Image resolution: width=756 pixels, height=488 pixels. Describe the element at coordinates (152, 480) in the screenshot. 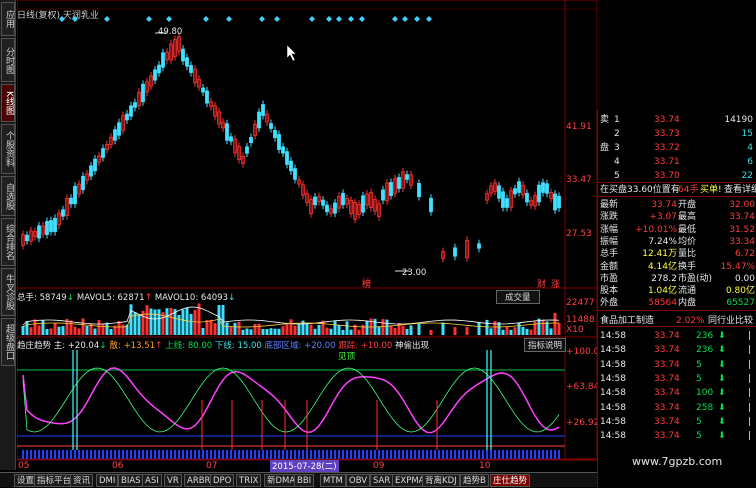

I see `tab-5: ASI` at that location.